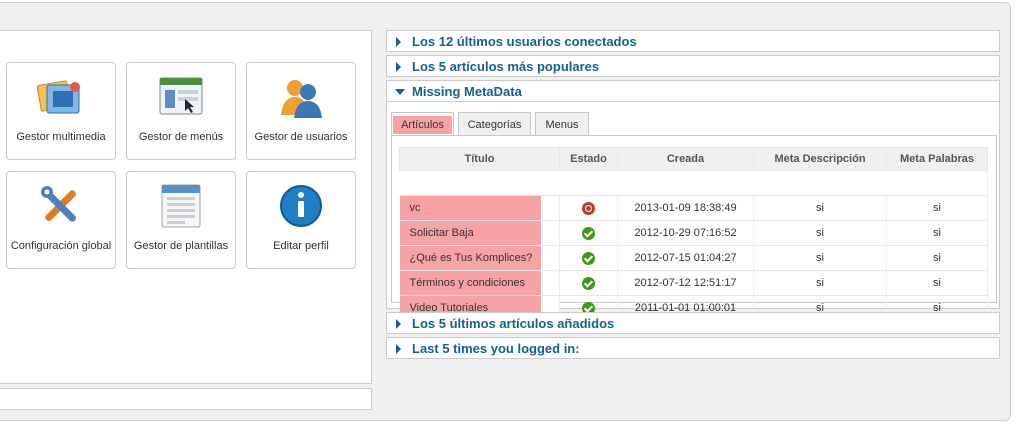 The width and height of the screenshot is (1020, 425). I want to click on table-row: Solicitar Baja 2012-10-29 07:16:52 si si, so click(693, 233).